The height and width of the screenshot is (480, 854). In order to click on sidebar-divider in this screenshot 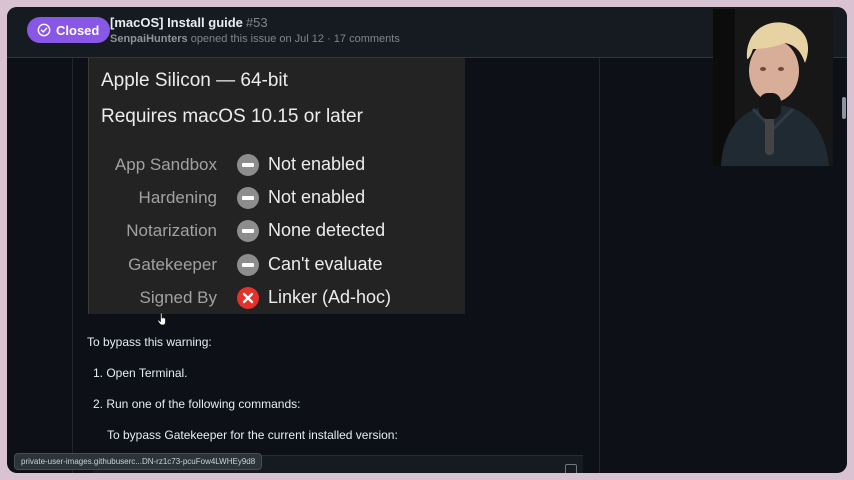, I will do `click(599, 265)`.